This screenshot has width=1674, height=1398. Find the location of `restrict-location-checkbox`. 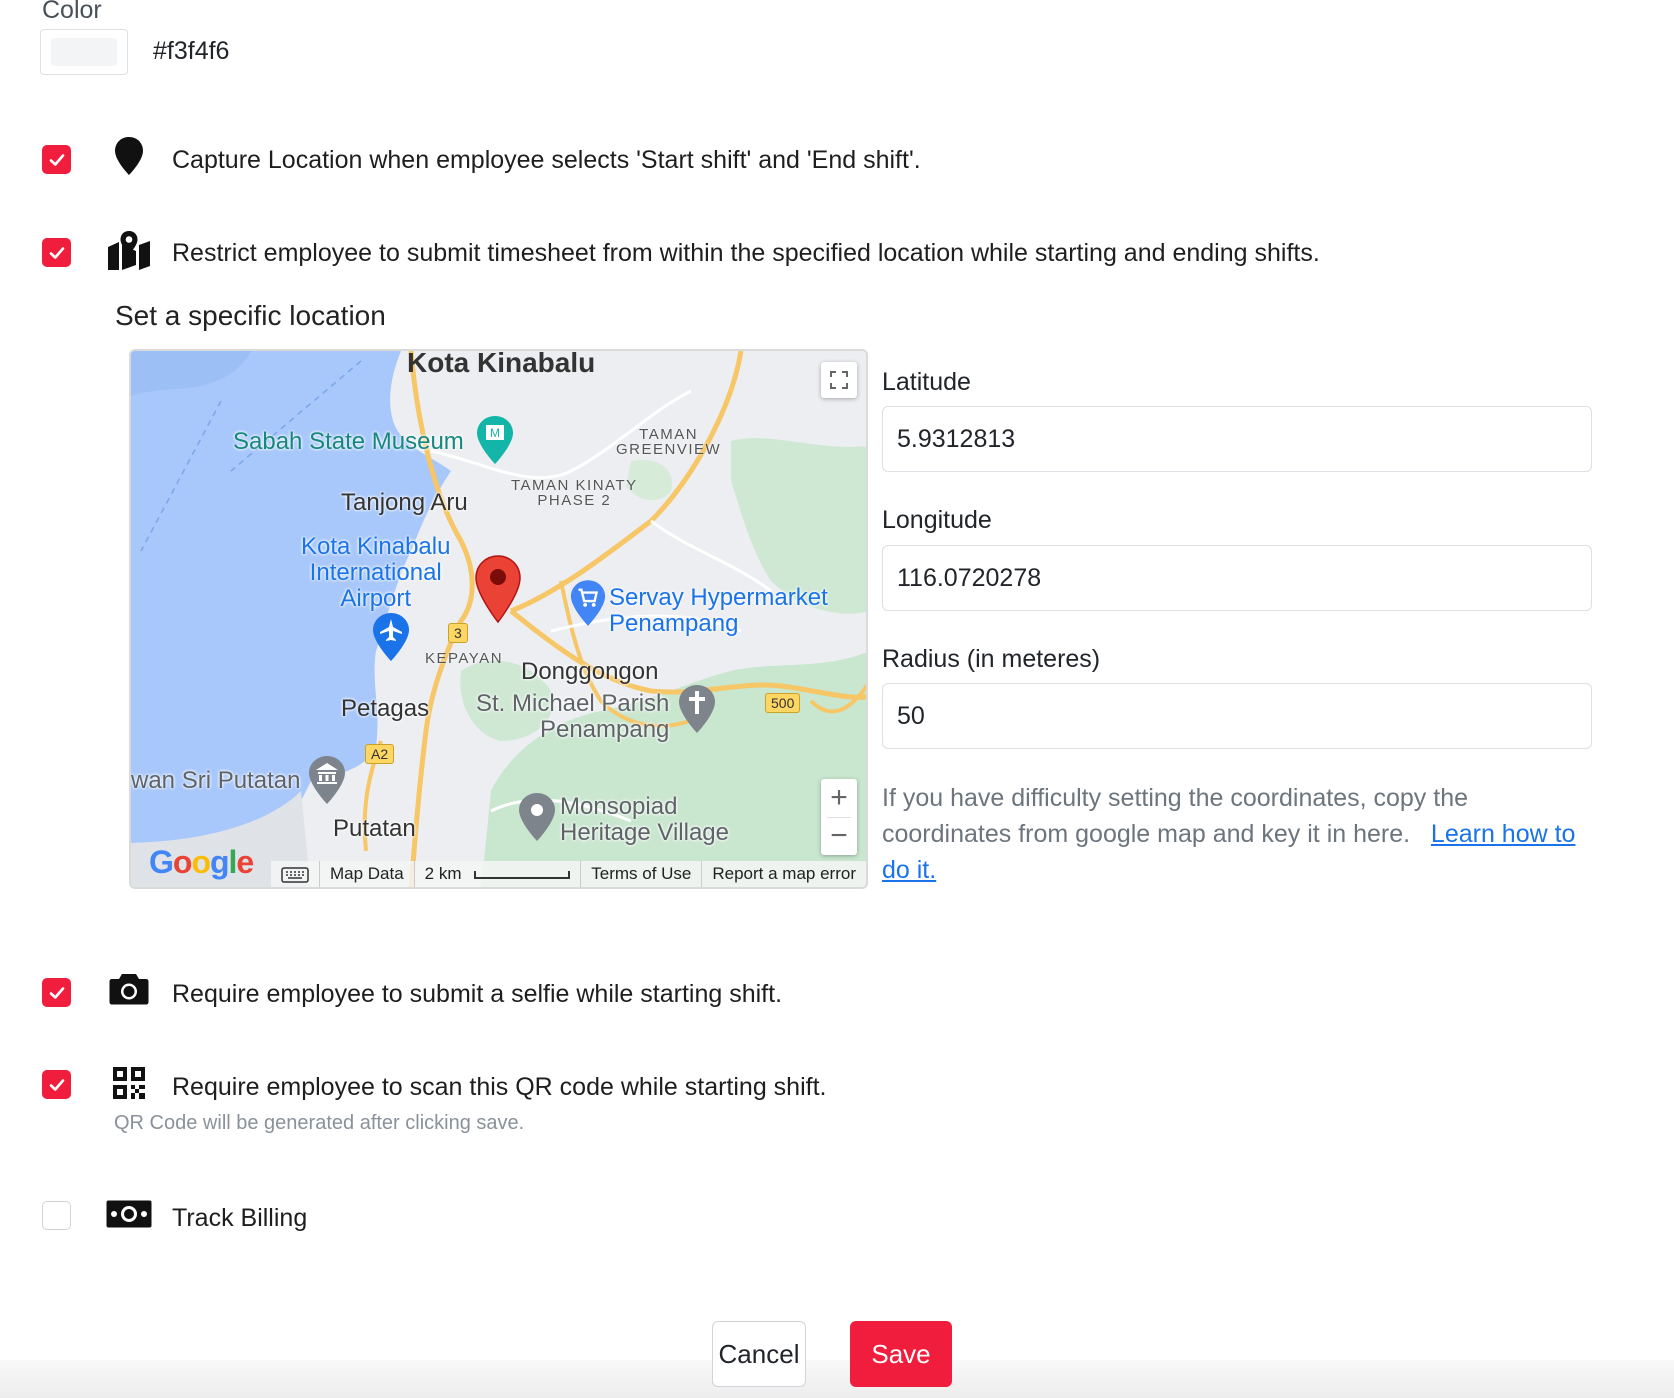

restrict-location-checkbox is located at coordinates (56, 252).